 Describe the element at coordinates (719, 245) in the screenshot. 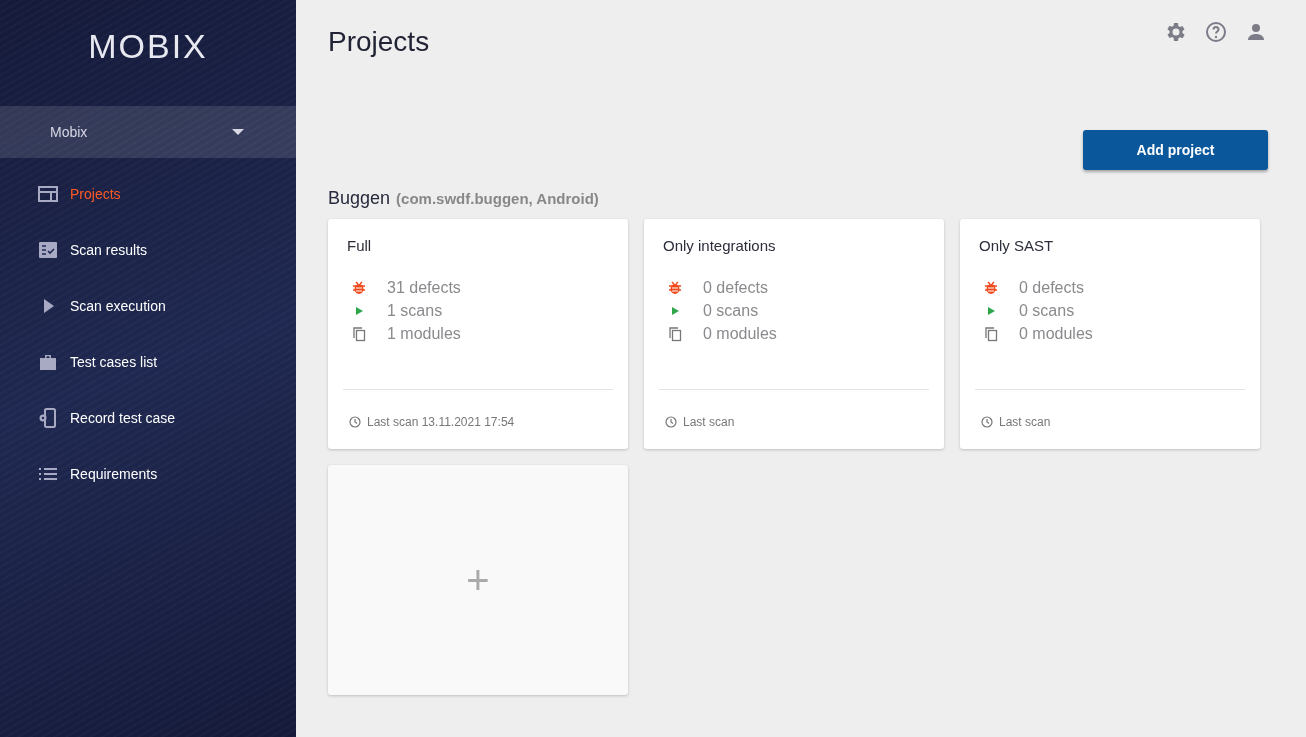

I see `card-title: Only integrations` at that location.